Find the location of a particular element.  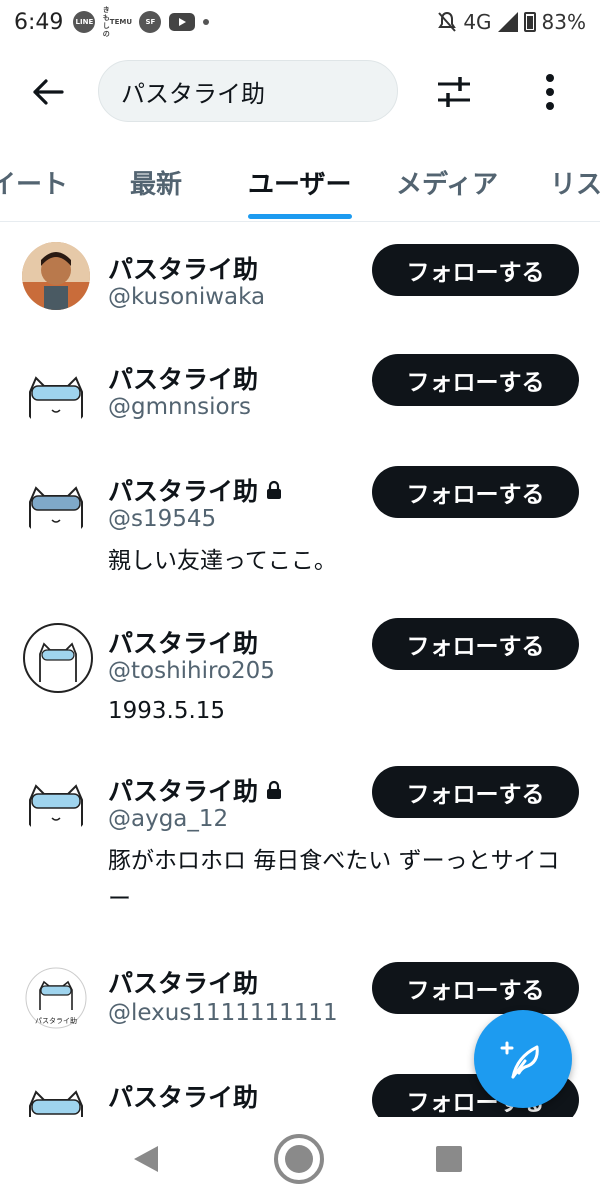

user-handle: @toshihiro205 is located at coordinates (191, 671).